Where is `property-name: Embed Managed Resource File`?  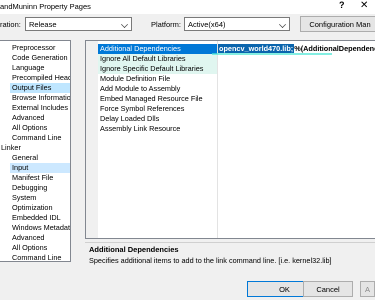
property-name: Embed Managed Resource File is located at coordinates (151, 98).